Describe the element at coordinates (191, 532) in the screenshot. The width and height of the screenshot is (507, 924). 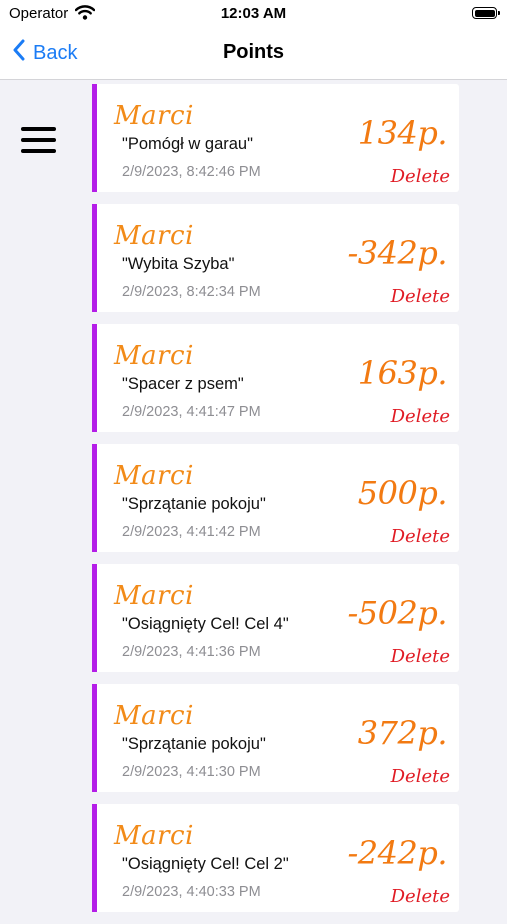
I see `entry-date: 2/9/2023, 4:41:42 PM` at that location.